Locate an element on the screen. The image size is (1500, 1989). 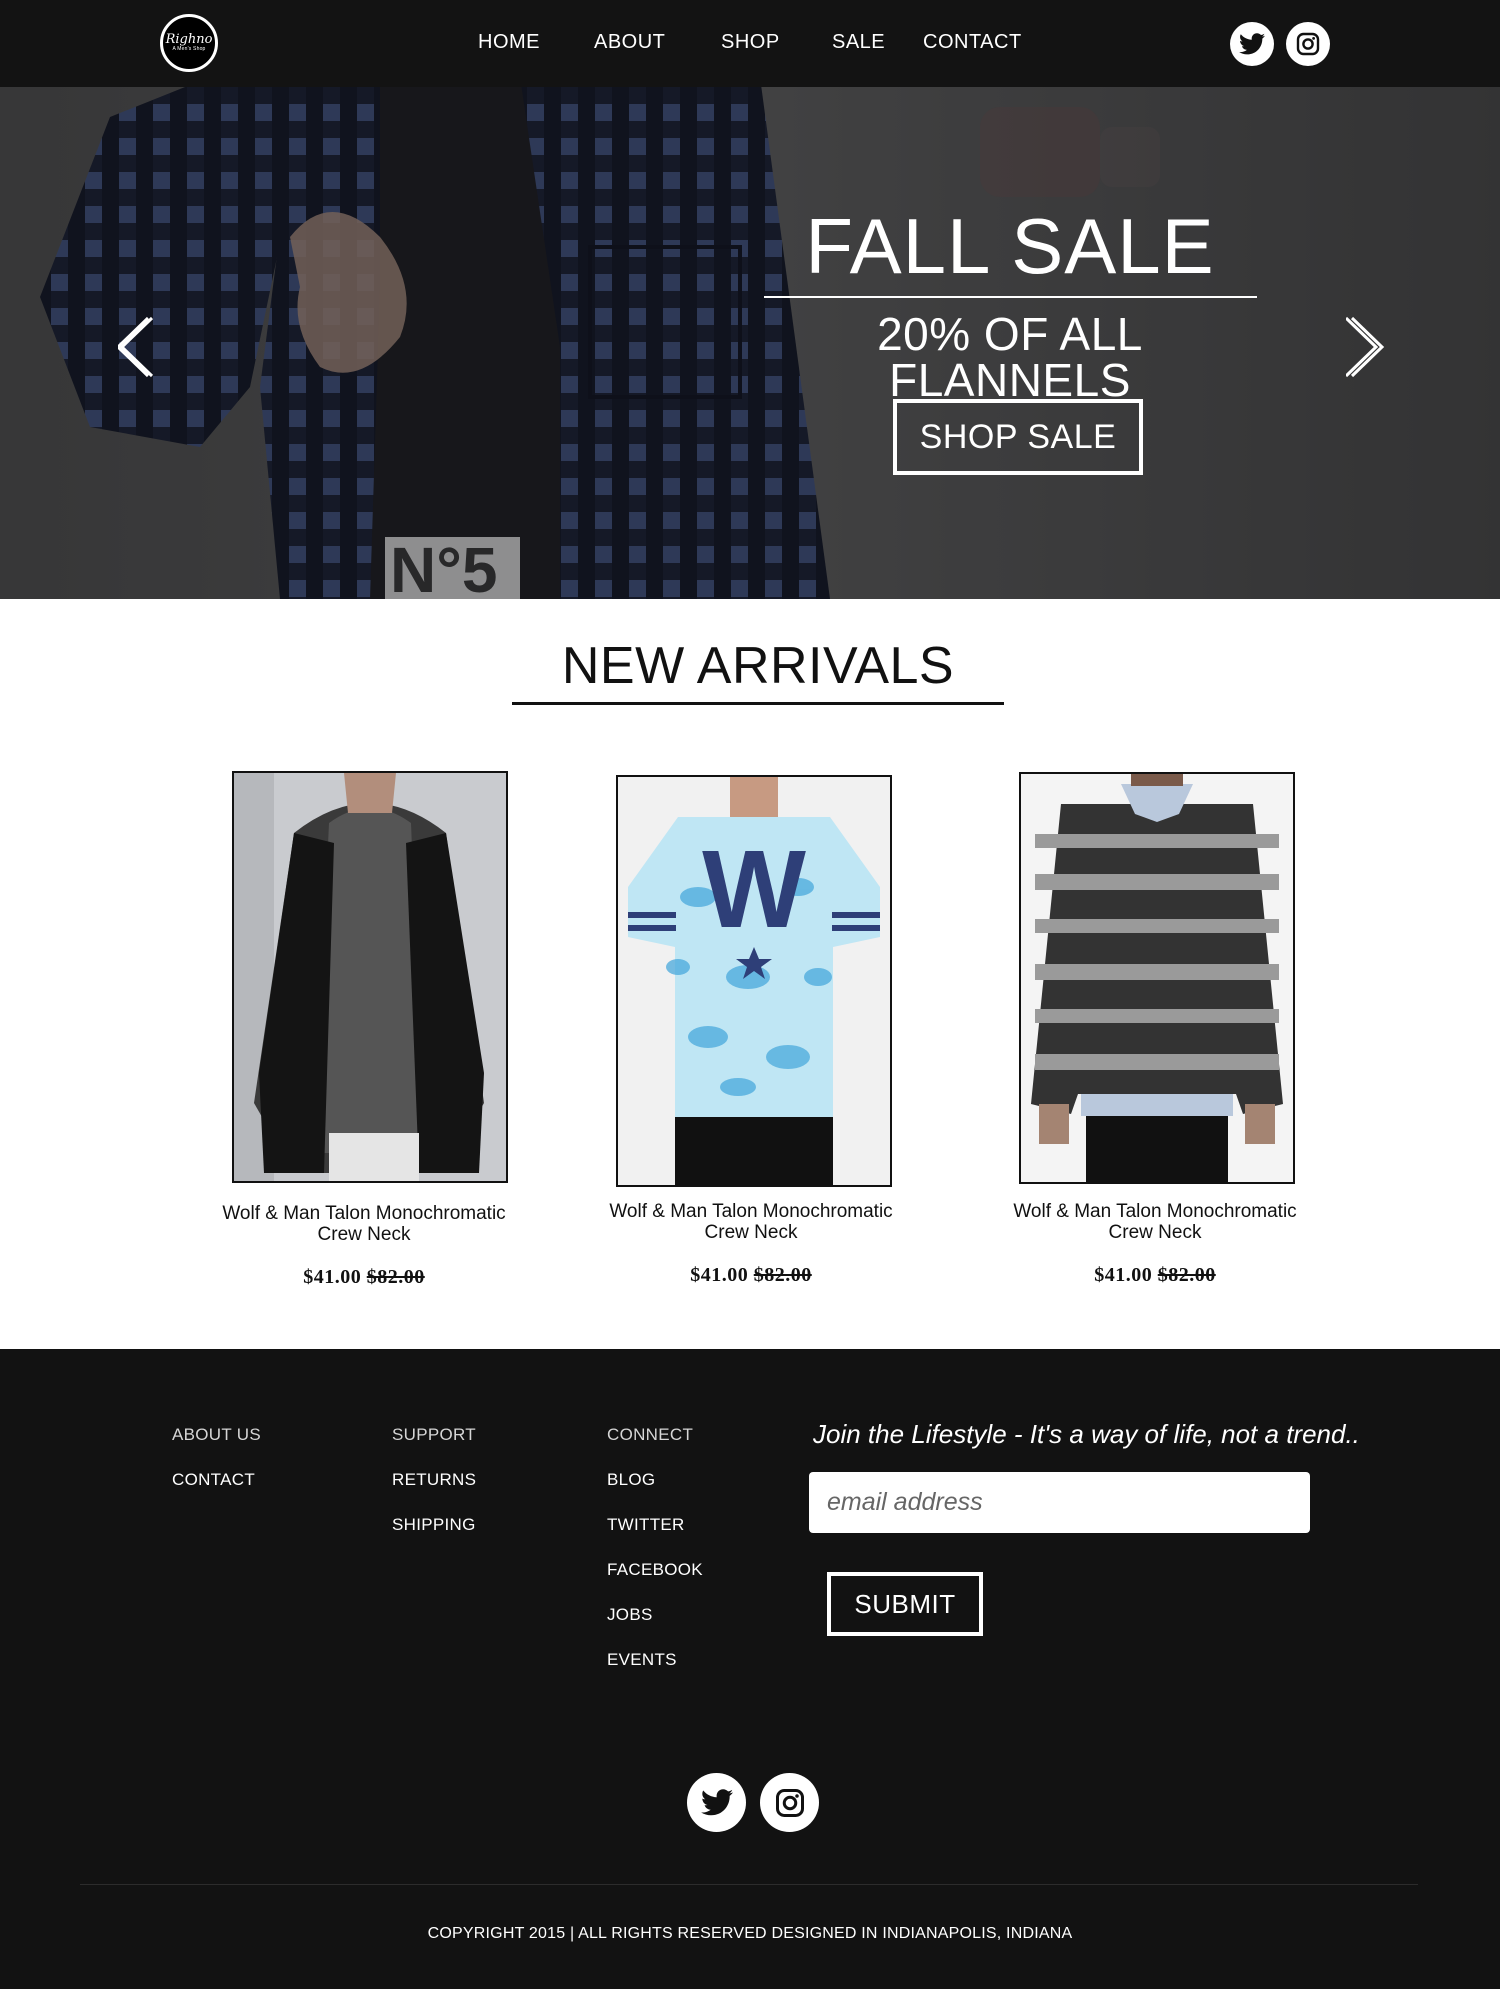
footer-heading-connect: CONNECT is located at coordinates (650, 1434).